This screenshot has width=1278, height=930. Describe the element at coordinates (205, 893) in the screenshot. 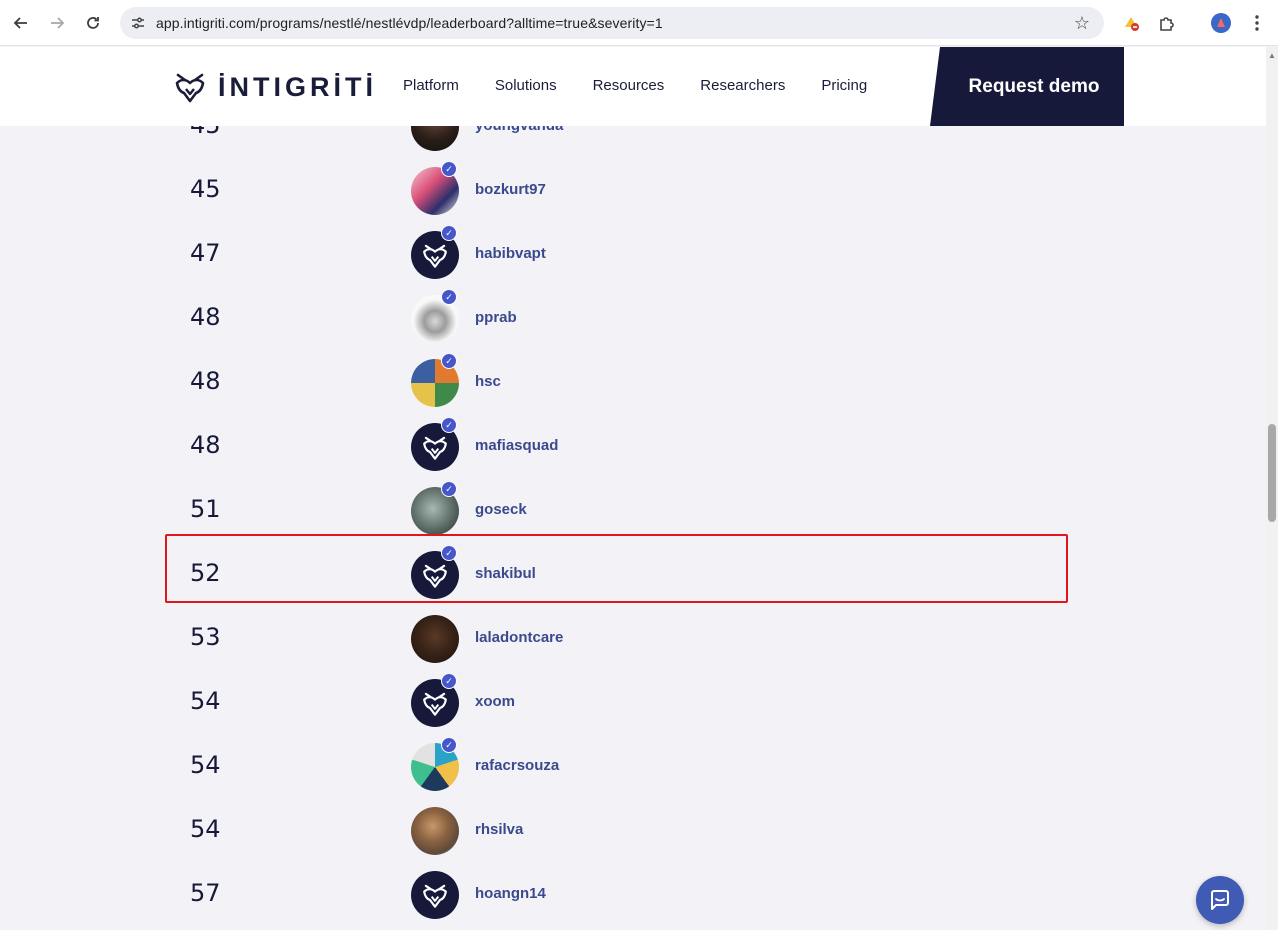

I see `rank-number: 57` at that location.